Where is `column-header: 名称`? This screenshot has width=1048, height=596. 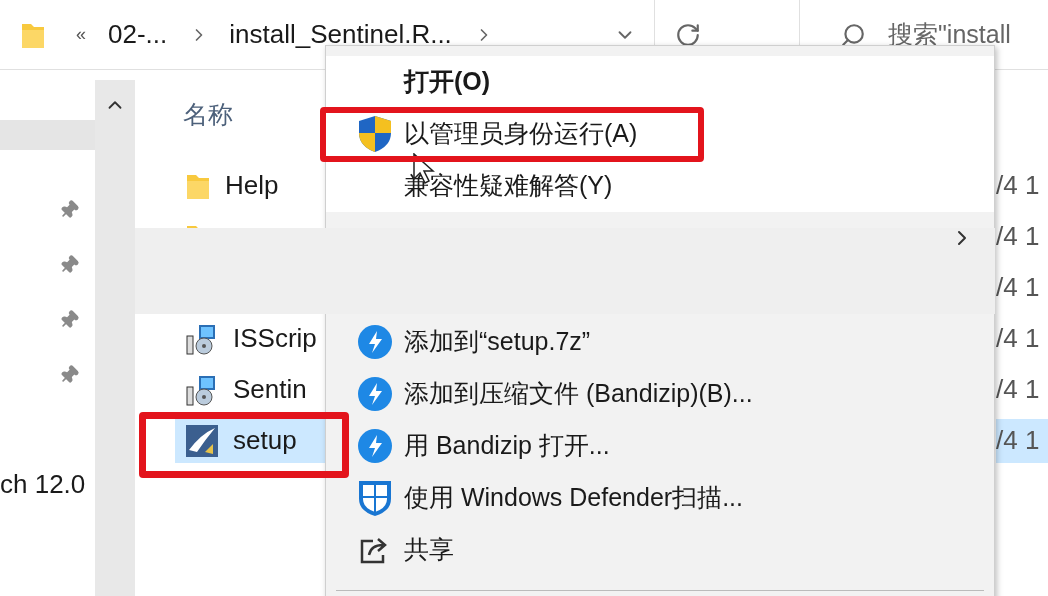 column-header: 名称 is located at coordinates (208, 115).